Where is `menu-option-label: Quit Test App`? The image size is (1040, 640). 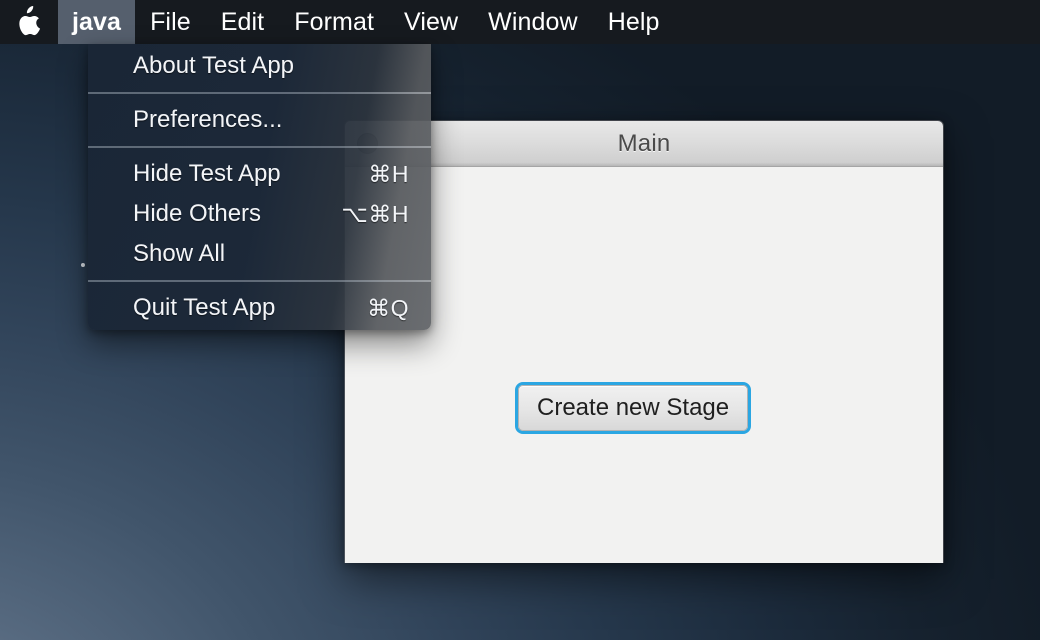
menu-option-label: Quit Test App is located at coordinates (204, 307).